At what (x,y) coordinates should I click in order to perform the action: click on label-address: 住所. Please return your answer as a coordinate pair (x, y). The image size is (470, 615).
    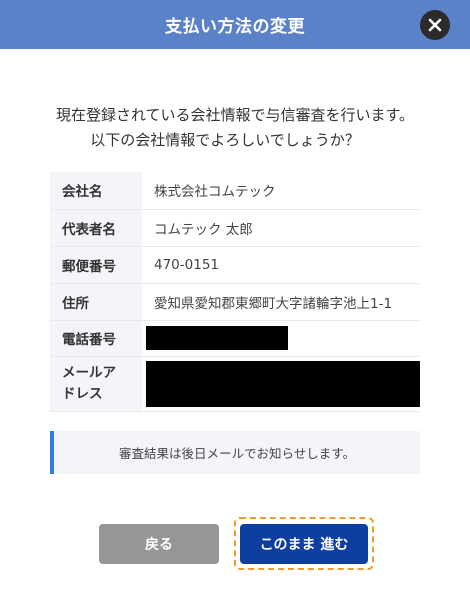
    Looking at the image, I should click on (96, 302).